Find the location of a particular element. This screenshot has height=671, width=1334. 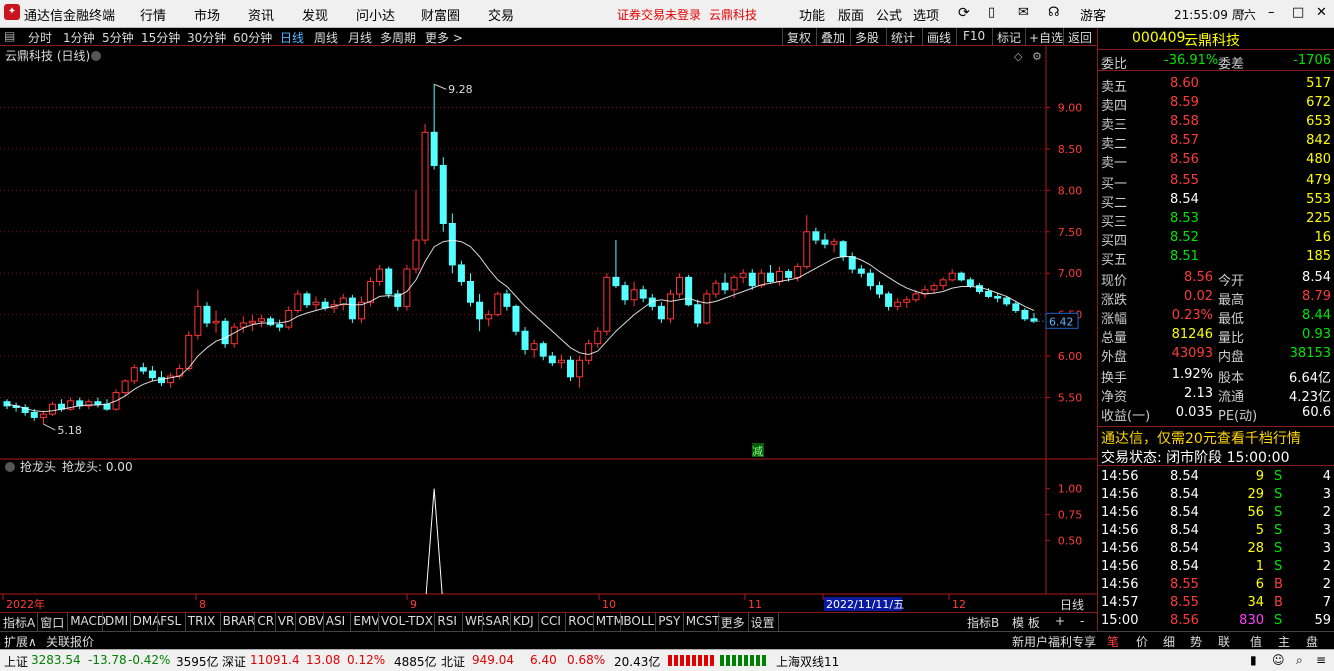

diamond-icon: ◇ is located at coordinates (1018, 56).